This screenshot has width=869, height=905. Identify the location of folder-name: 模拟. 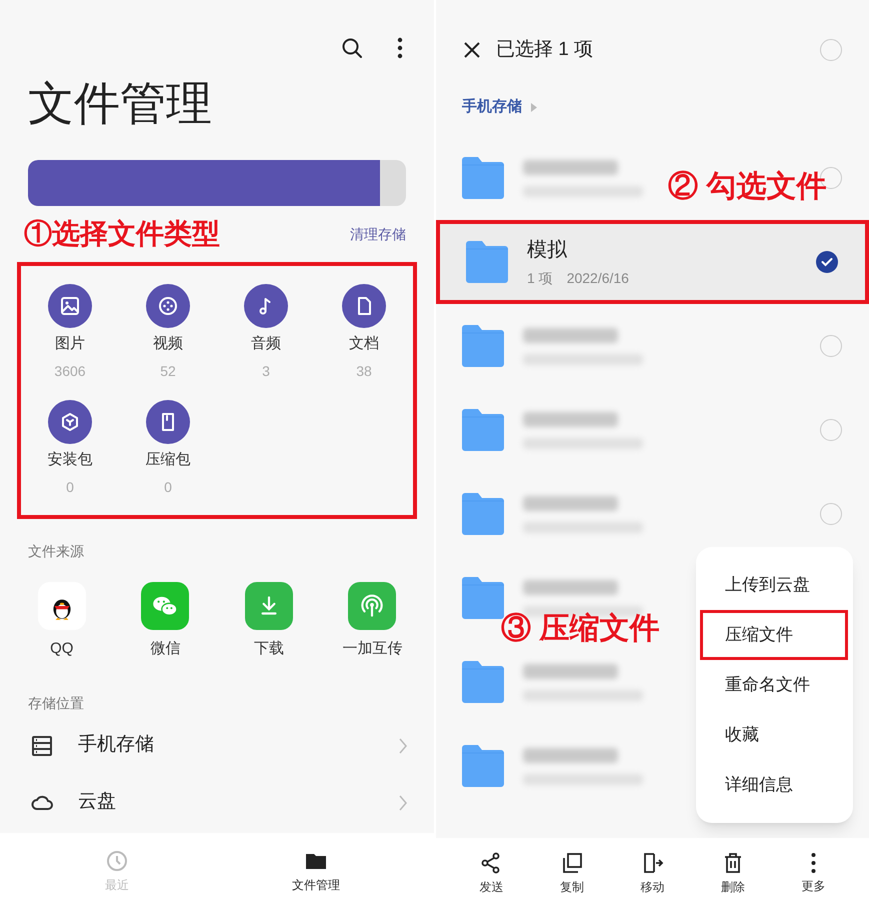
(547, 250).